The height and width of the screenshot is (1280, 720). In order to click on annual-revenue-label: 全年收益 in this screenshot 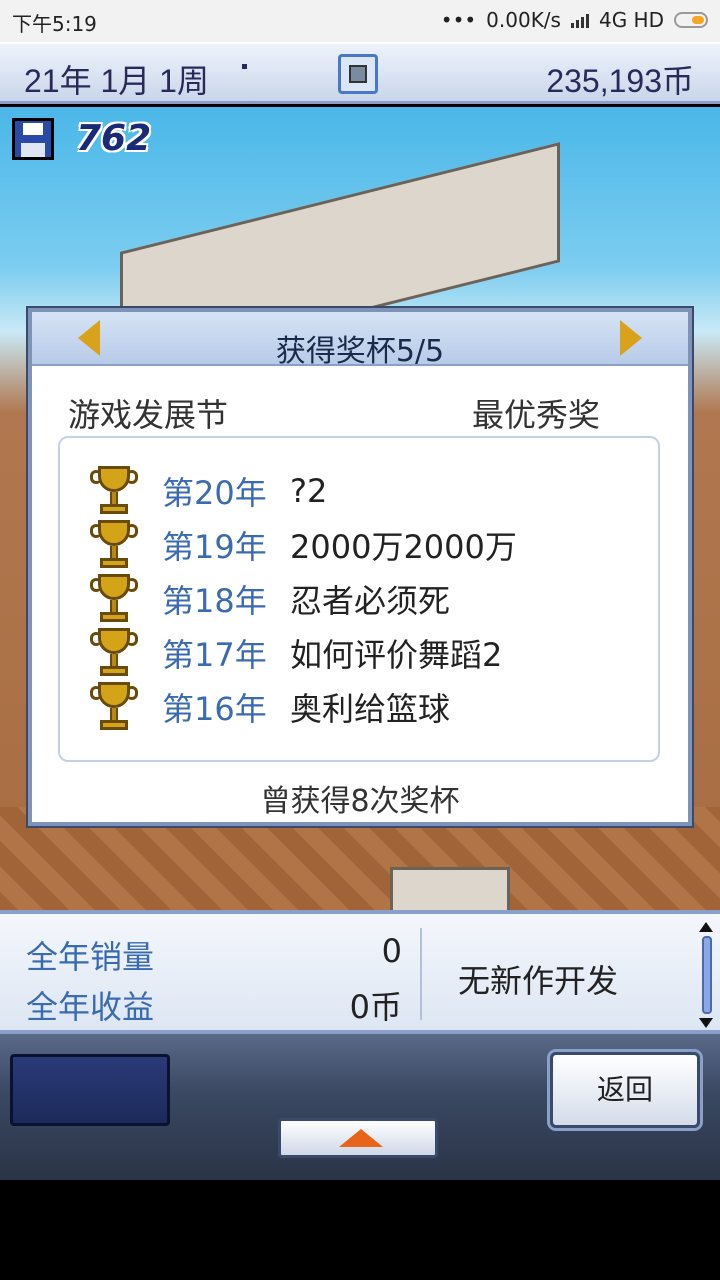, I will do `click(90, 1007)`.